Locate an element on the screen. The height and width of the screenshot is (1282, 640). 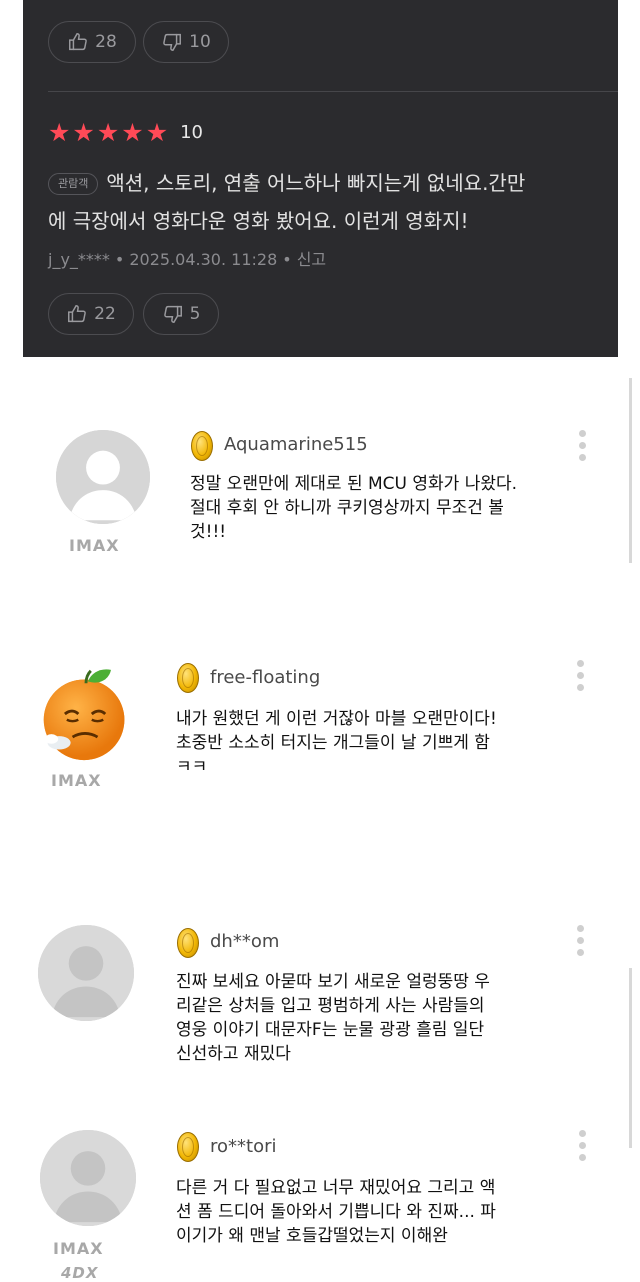
dislike-button: 5 is located at coordinates (181, 314).